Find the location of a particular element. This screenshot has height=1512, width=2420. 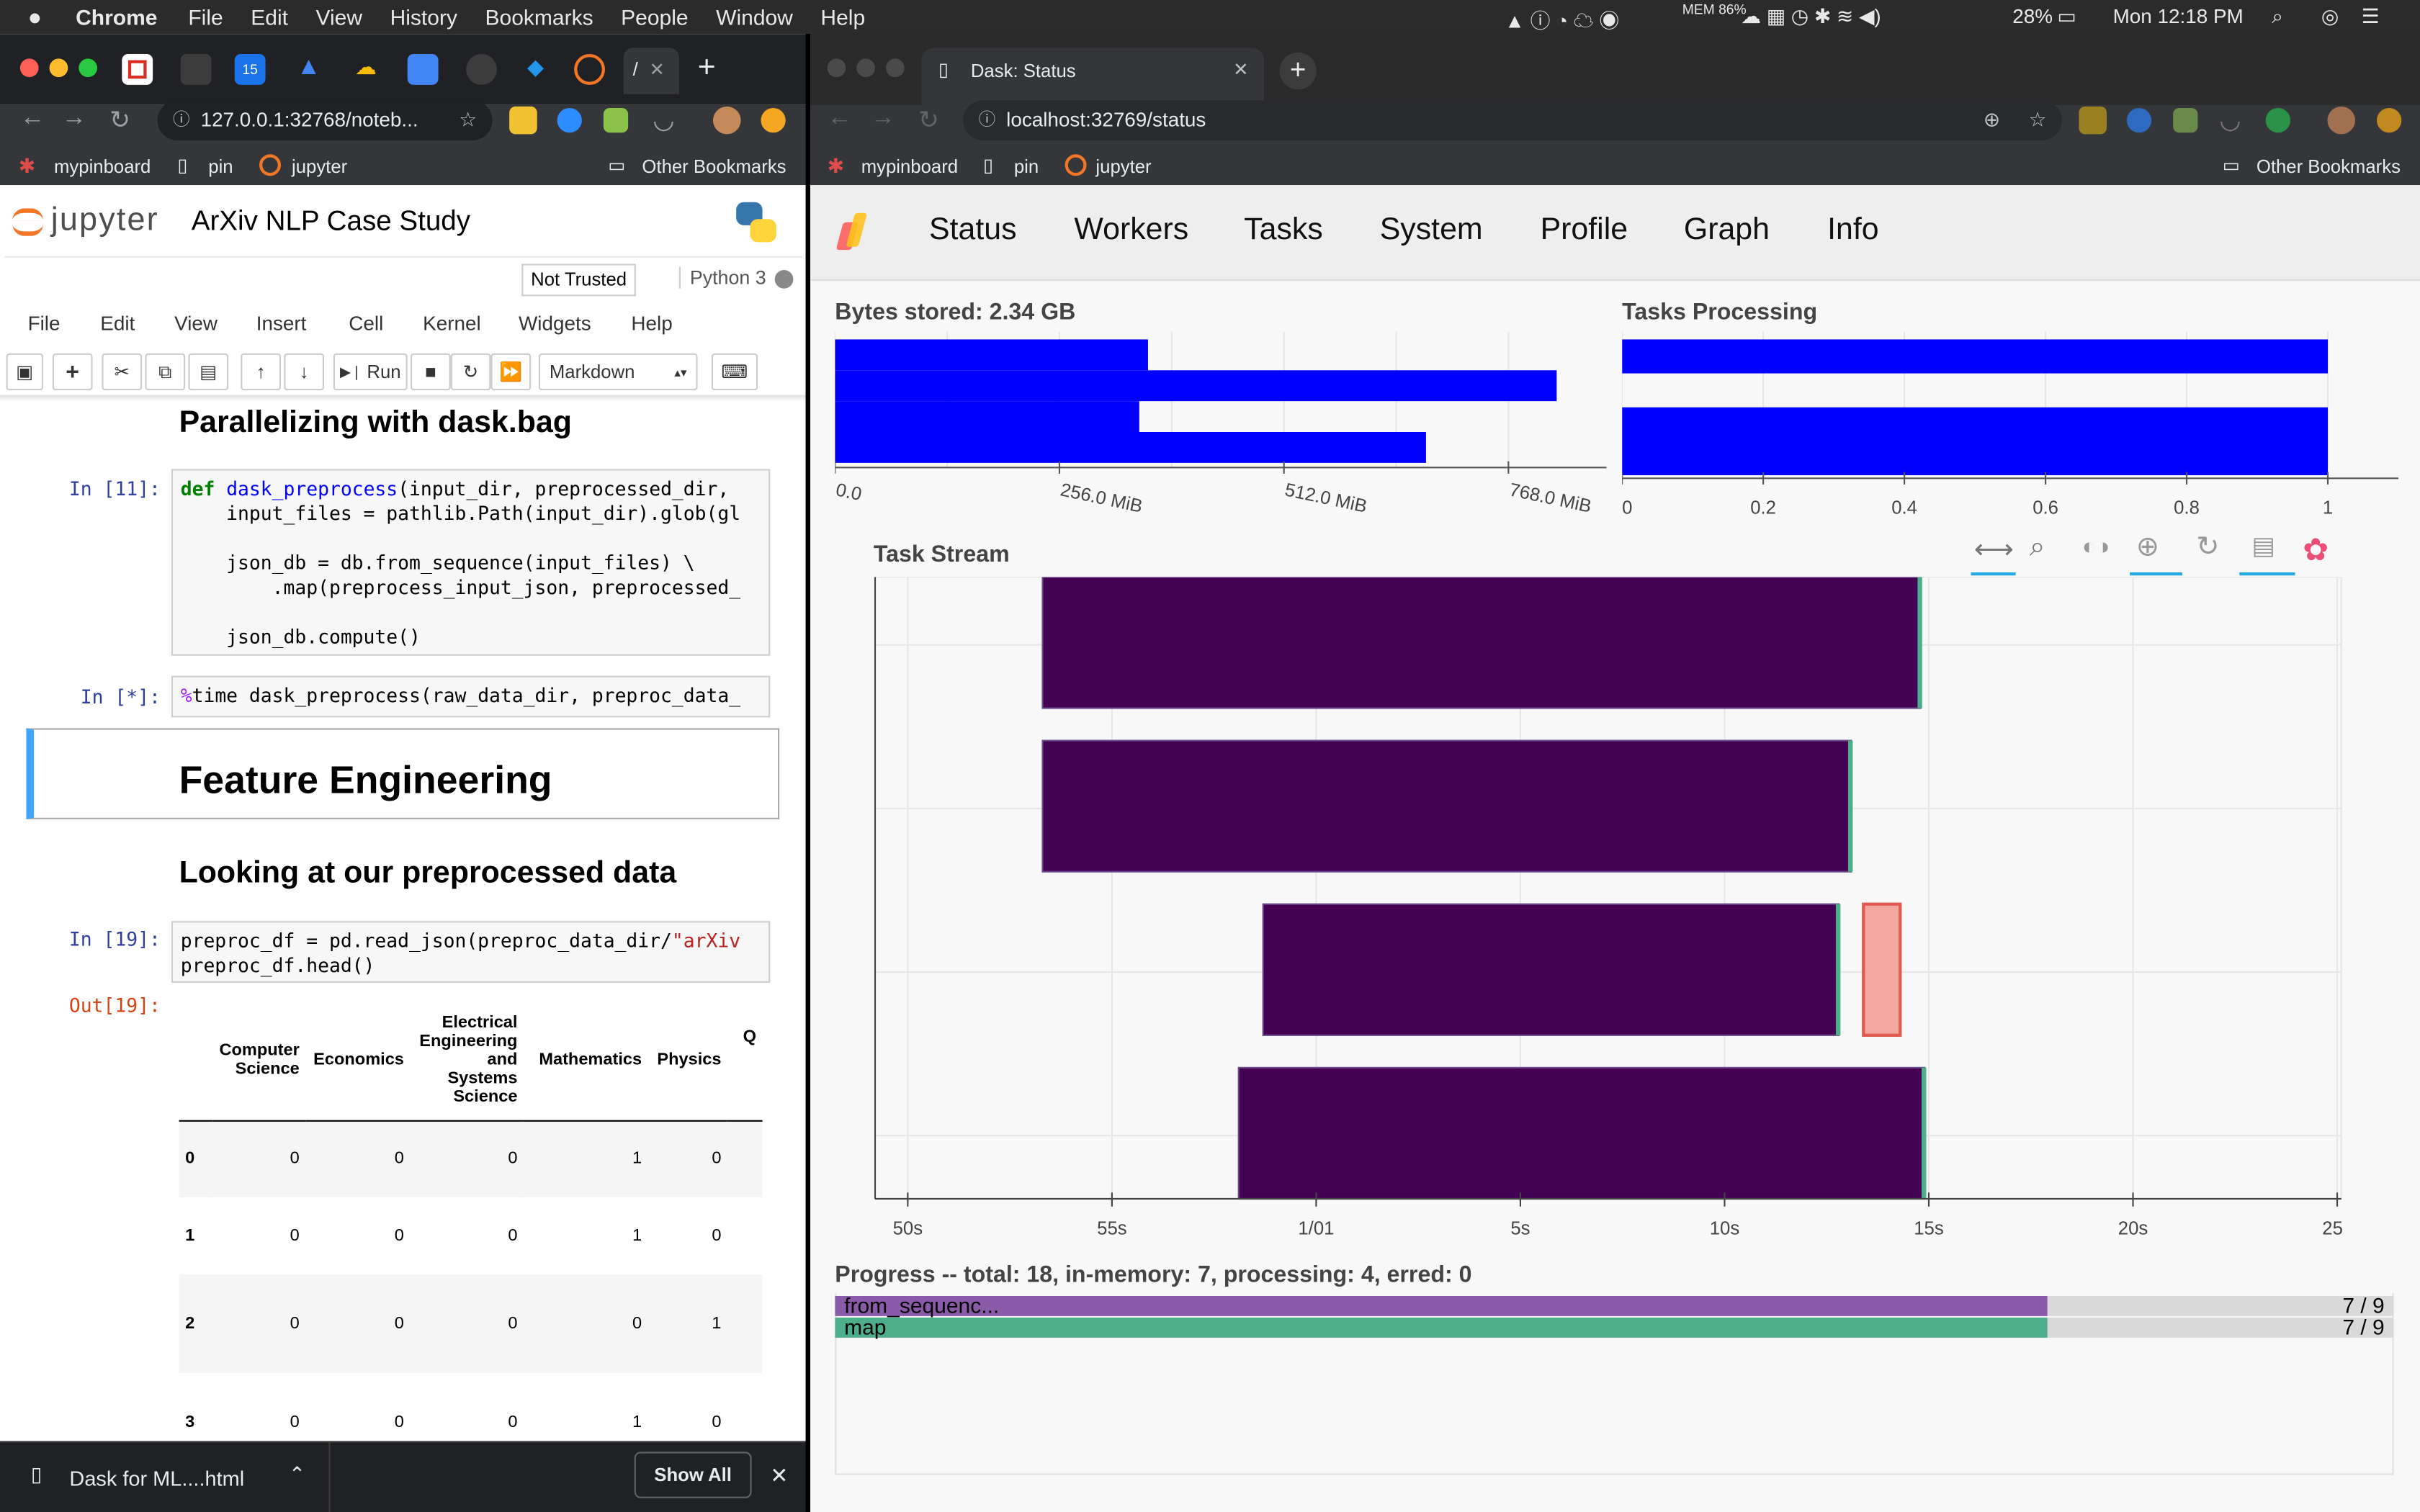

nav-profile: Profile is located at coordinates (1585, 230).